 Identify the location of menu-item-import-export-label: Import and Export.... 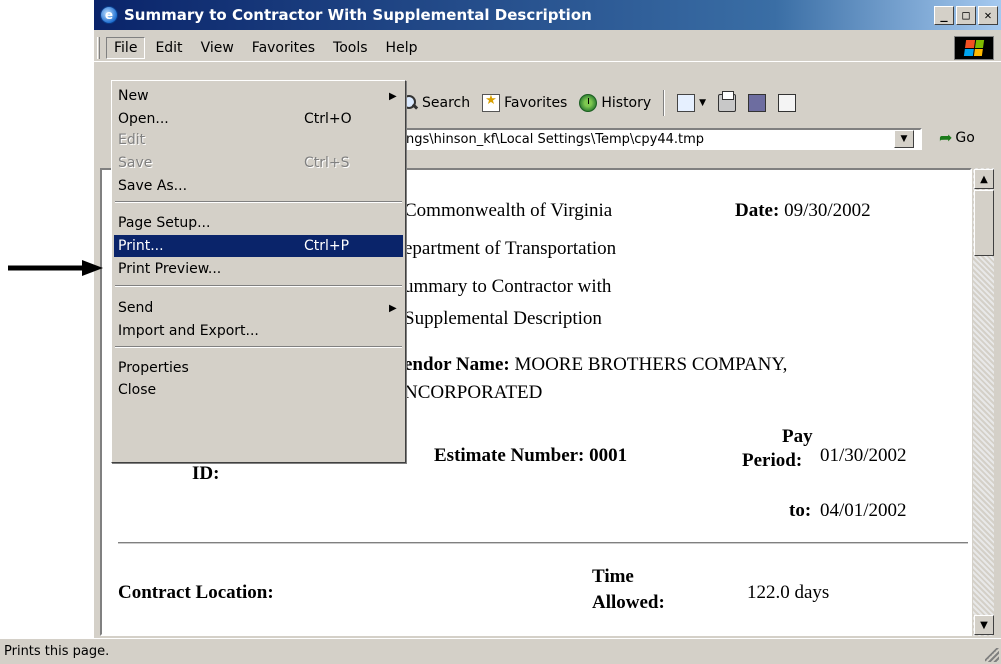
(188, 331).